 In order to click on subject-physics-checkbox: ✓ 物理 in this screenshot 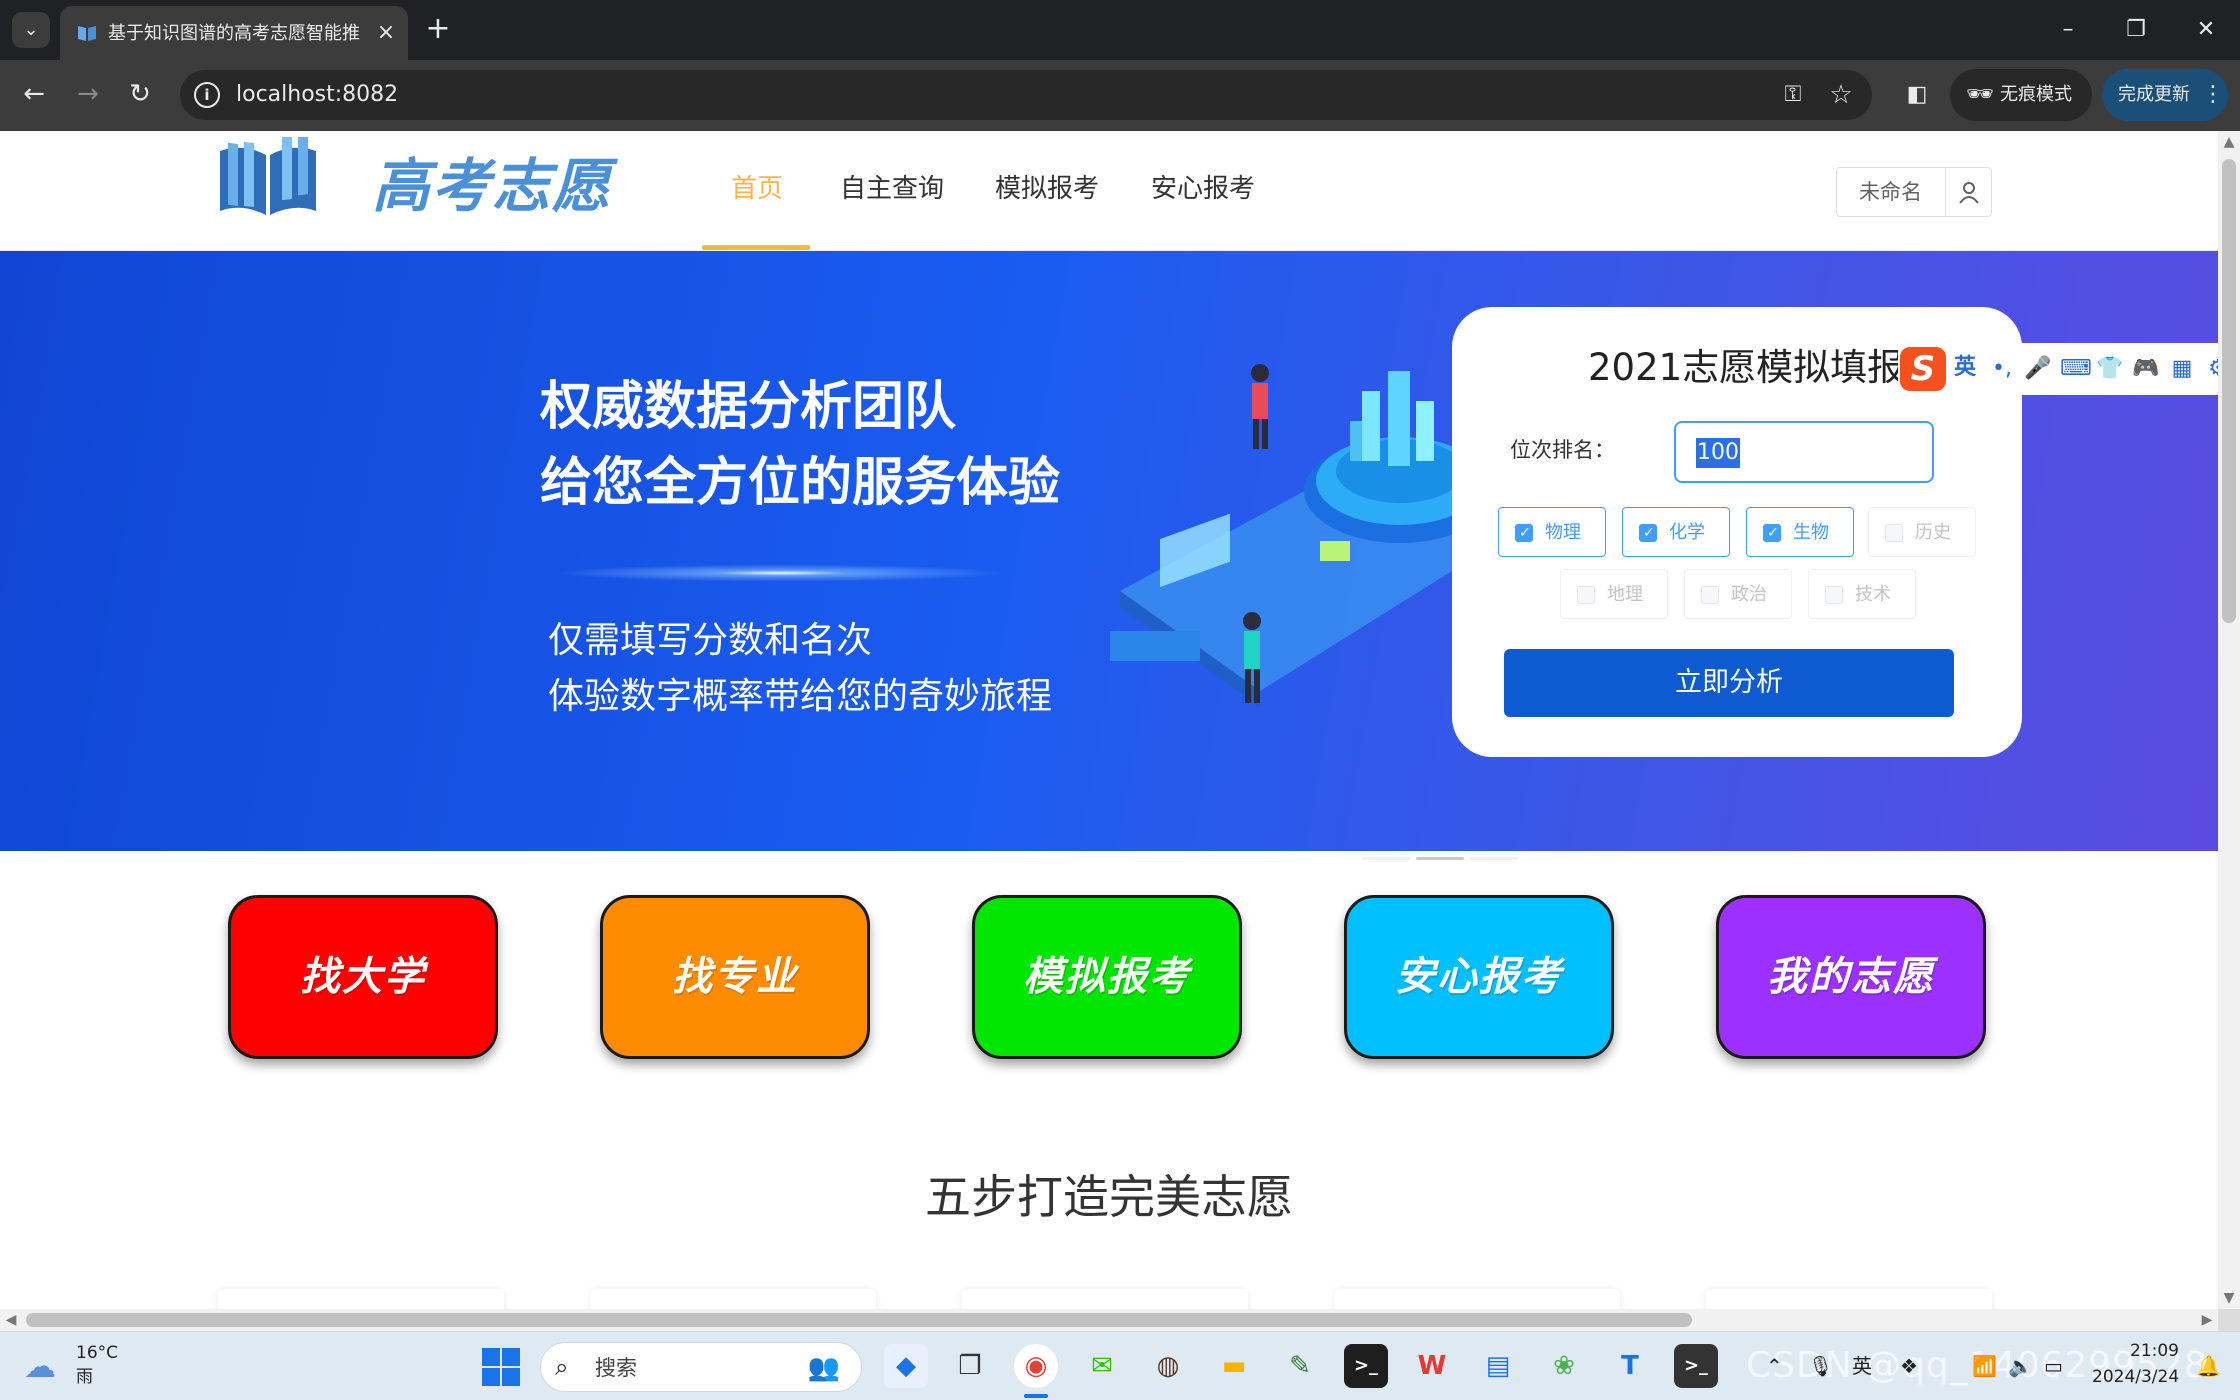, I will do `click(1552, 532)`.